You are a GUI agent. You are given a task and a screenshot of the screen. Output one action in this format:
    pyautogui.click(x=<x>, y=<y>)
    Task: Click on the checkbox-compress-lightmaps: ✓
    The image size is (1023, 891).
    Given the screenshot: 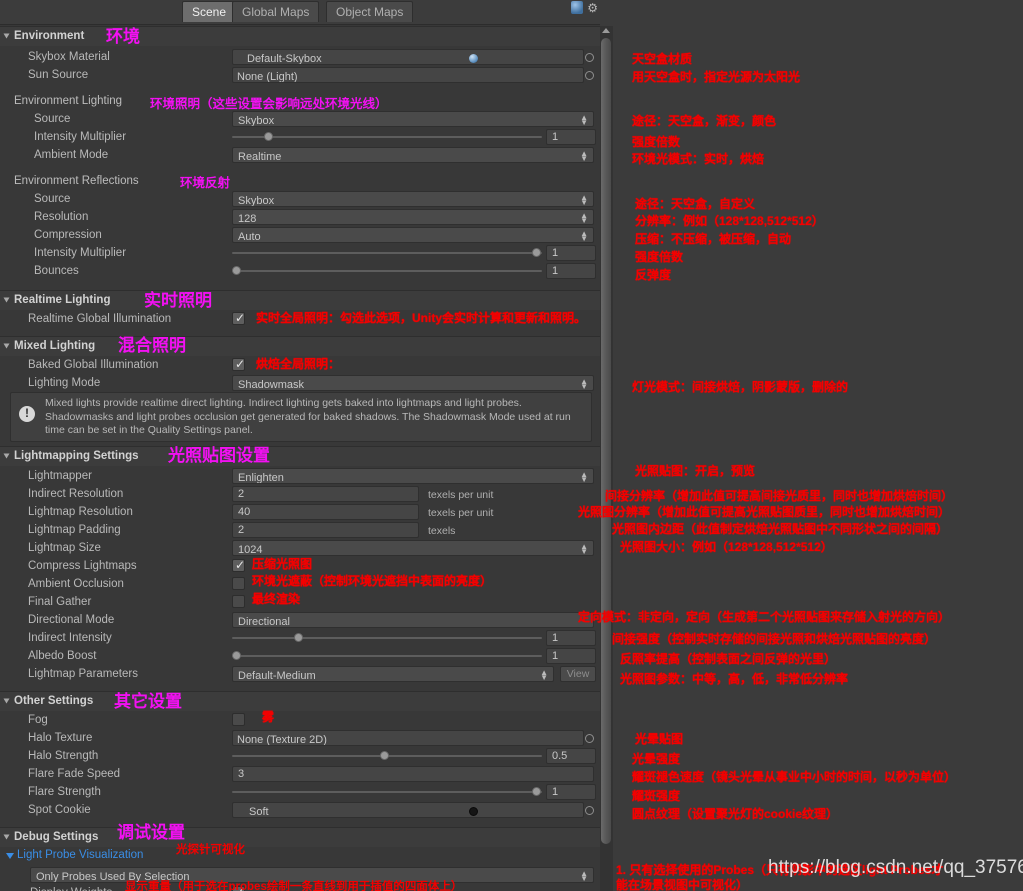 What is the action you would take?
    pyautogui.click(x=238, y=565)
    